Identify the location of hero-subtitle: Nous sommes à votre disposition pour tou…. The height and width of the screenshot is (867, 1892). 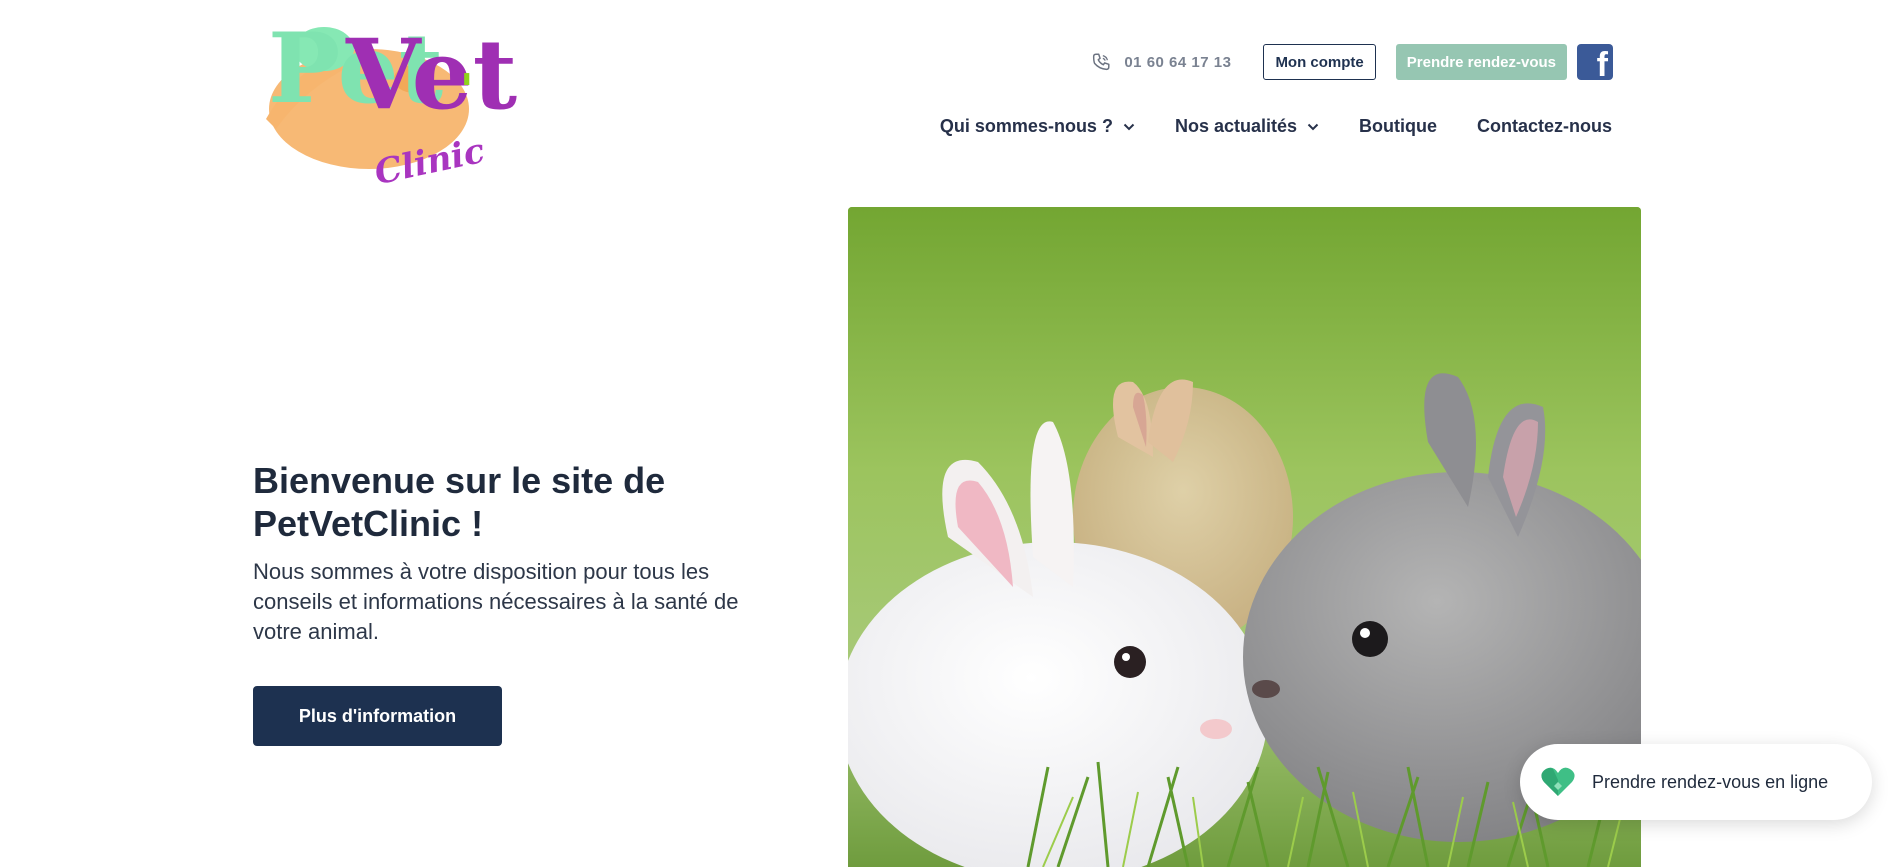
(496, 601).